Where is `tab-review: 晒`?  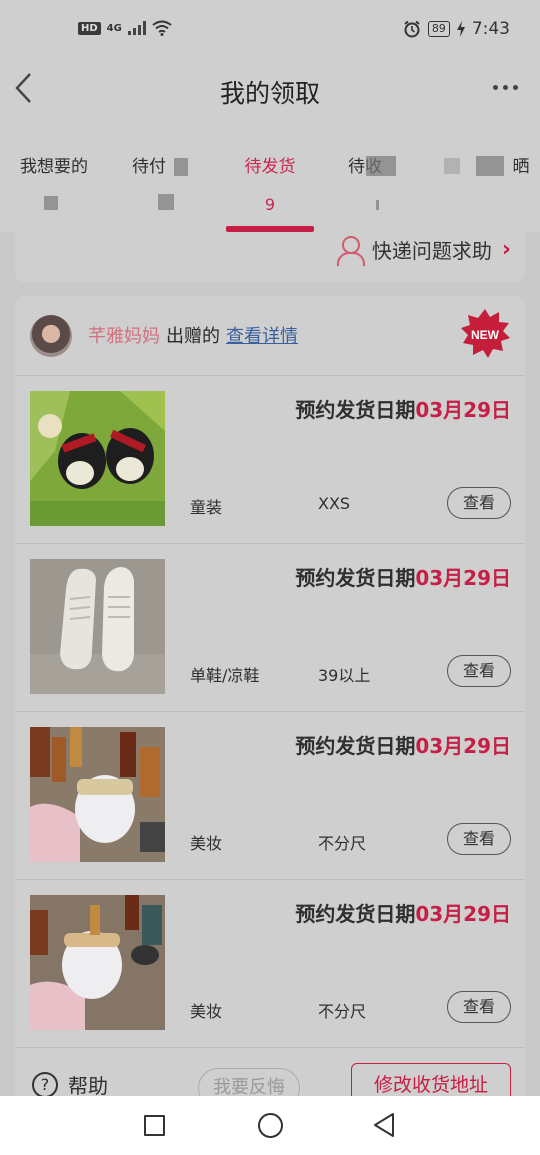 tab-review: 晒 is located at coordinates (486, 176).